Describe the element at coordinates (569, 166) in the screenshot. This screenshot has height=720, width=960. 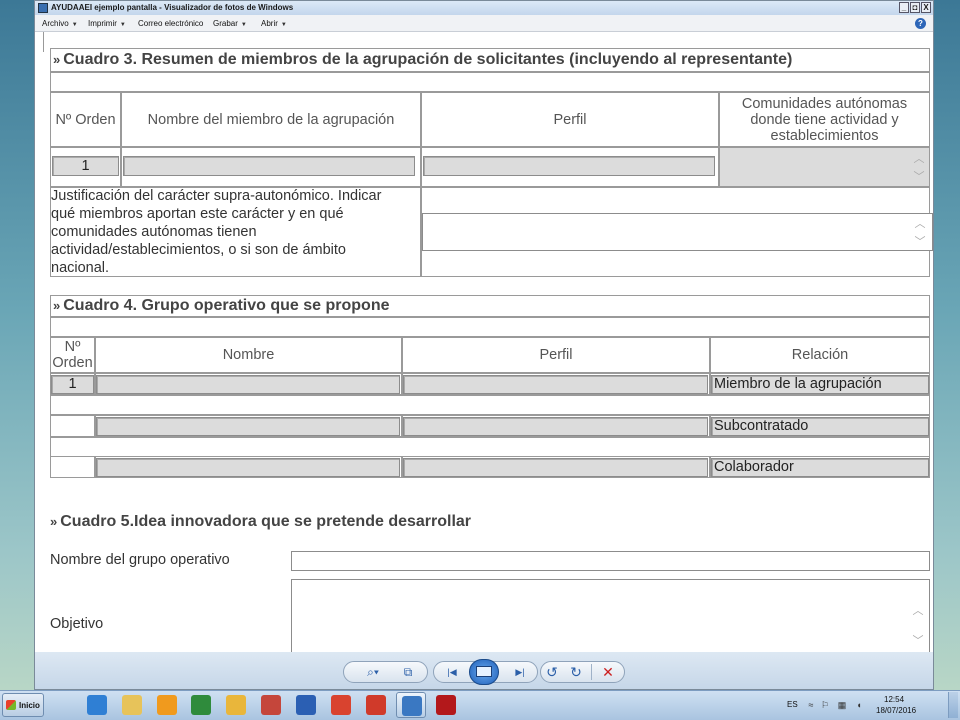
I see `cuadro3-row1-perfil-field` at that location.